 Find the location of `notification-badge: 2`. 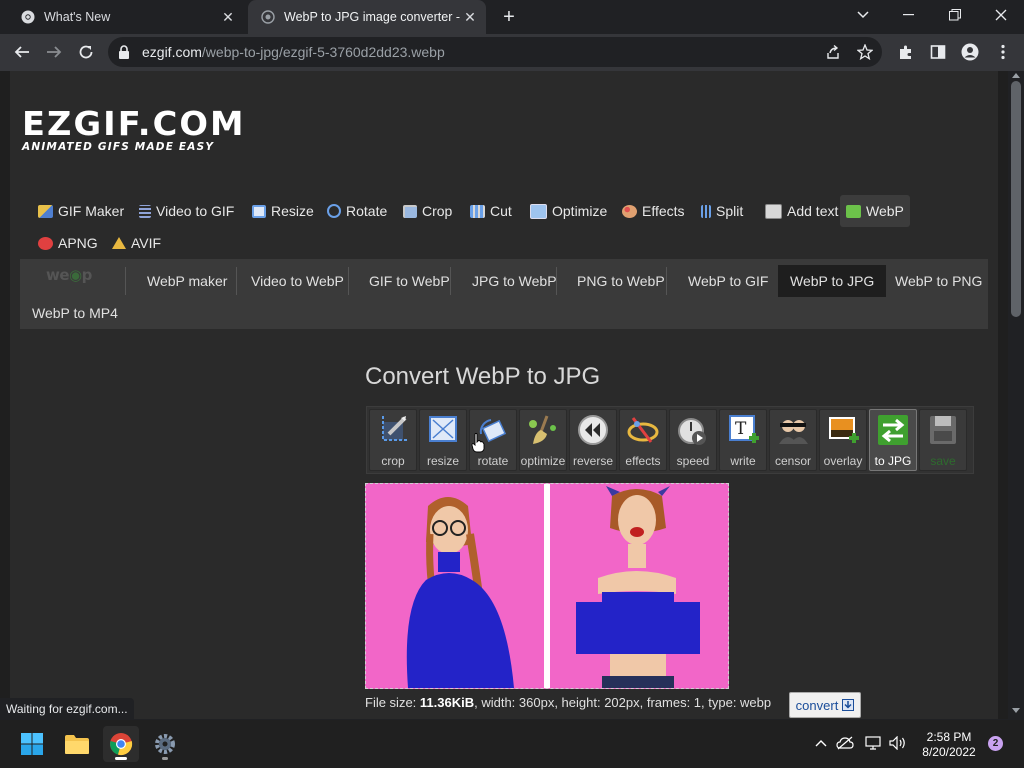

notification-badge: 2 is located at coordinates (995, 743).